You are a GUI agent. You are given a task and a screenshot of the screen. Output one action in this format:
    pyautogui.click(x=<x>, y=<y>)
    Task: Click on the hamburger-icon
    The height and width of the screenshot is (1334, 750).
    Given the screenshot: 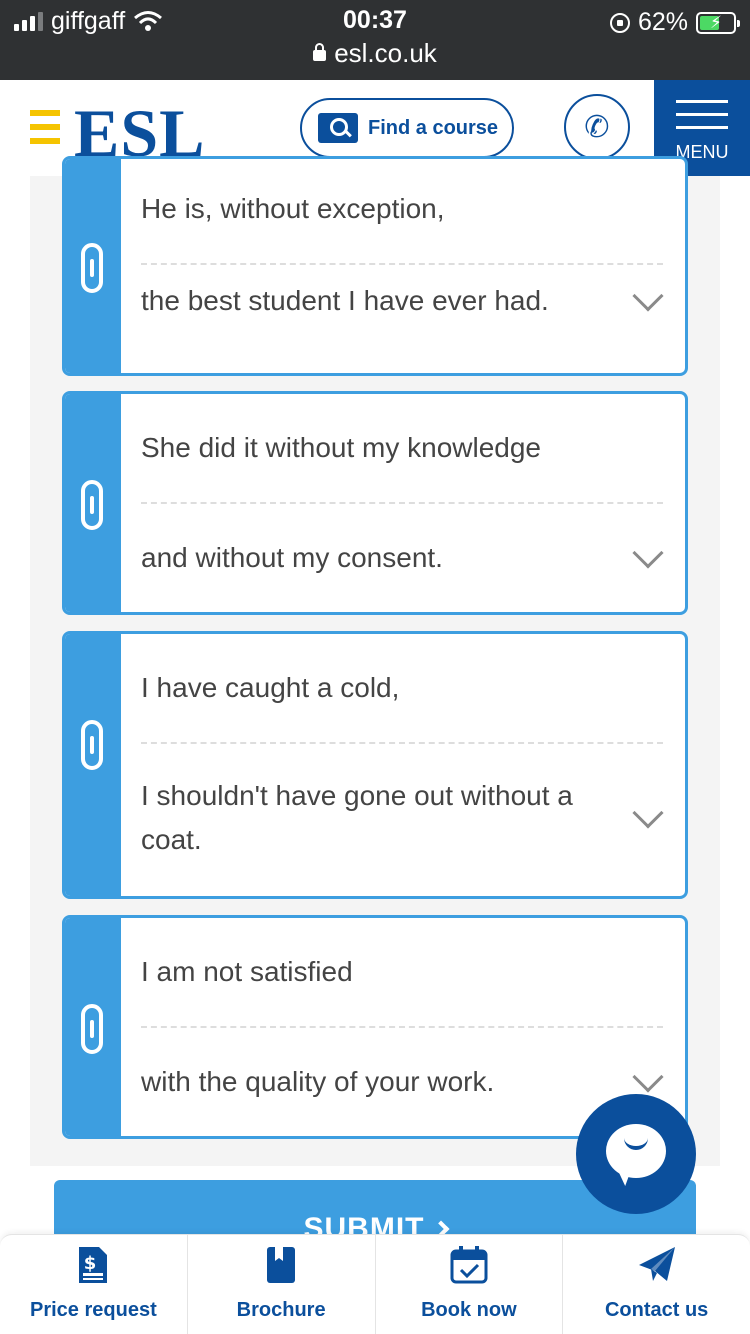 What is the action you would take?
    pyautogui.click(x=702, y=119)
    